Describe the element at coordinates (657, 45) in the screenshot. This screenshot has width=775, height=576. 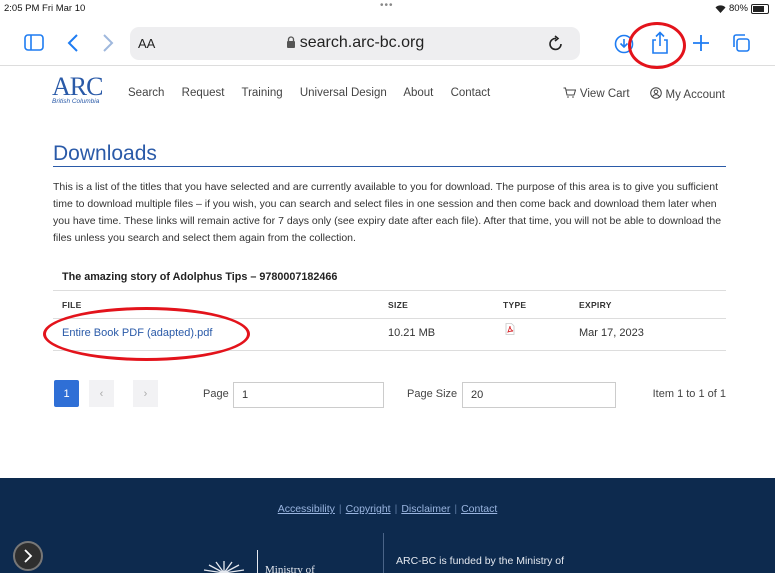
I see `annotation-circle-share` at that location.